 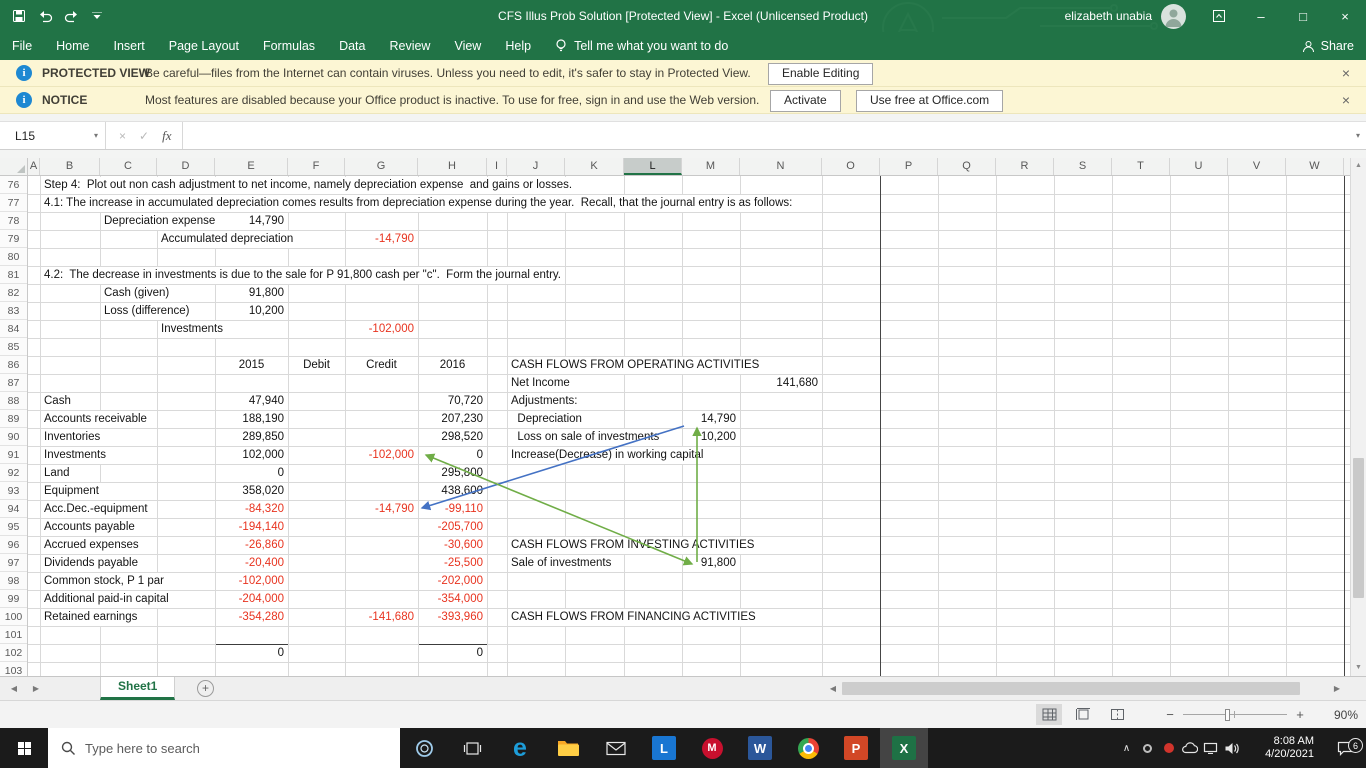 What do you see at coordinates (204, 46) in the screenshot?
I see `menu-tab-page-layout: Page Layout` at bounding box center [204, 46].